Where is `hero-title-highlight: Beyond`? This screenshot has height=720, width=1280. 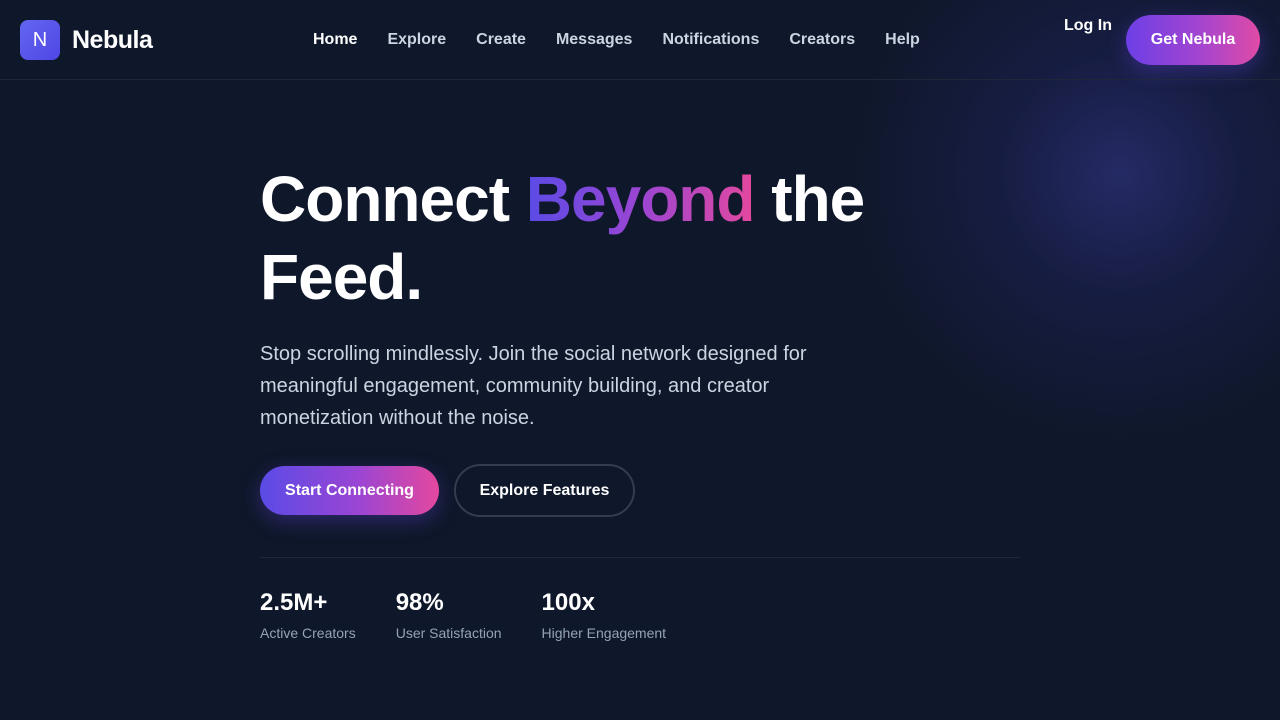 hero-title-highlight: Beyond is located at coordinates (640, 199).